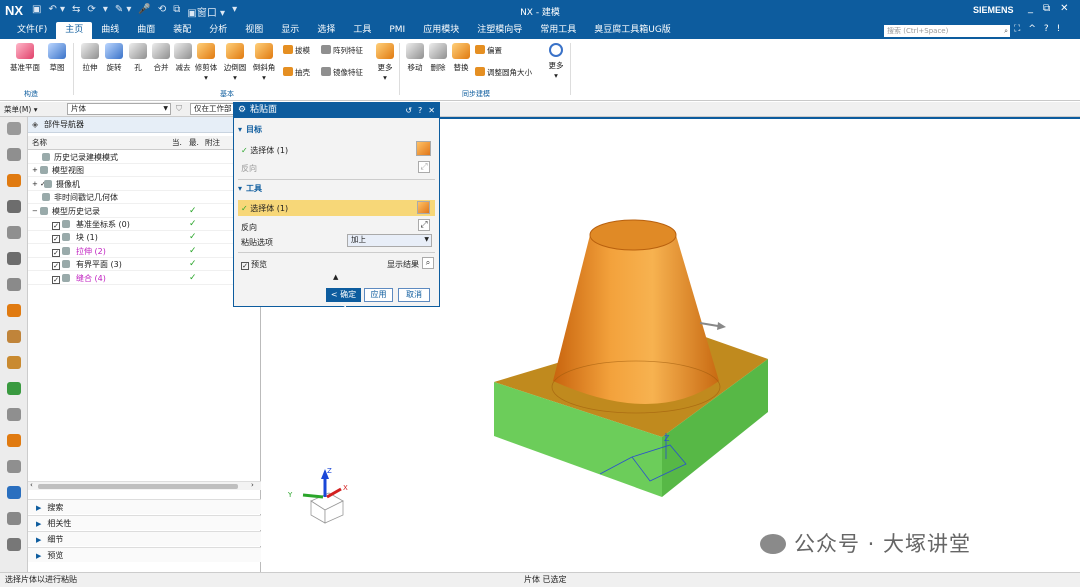  I want to click on cone-body, so click(636, 315).